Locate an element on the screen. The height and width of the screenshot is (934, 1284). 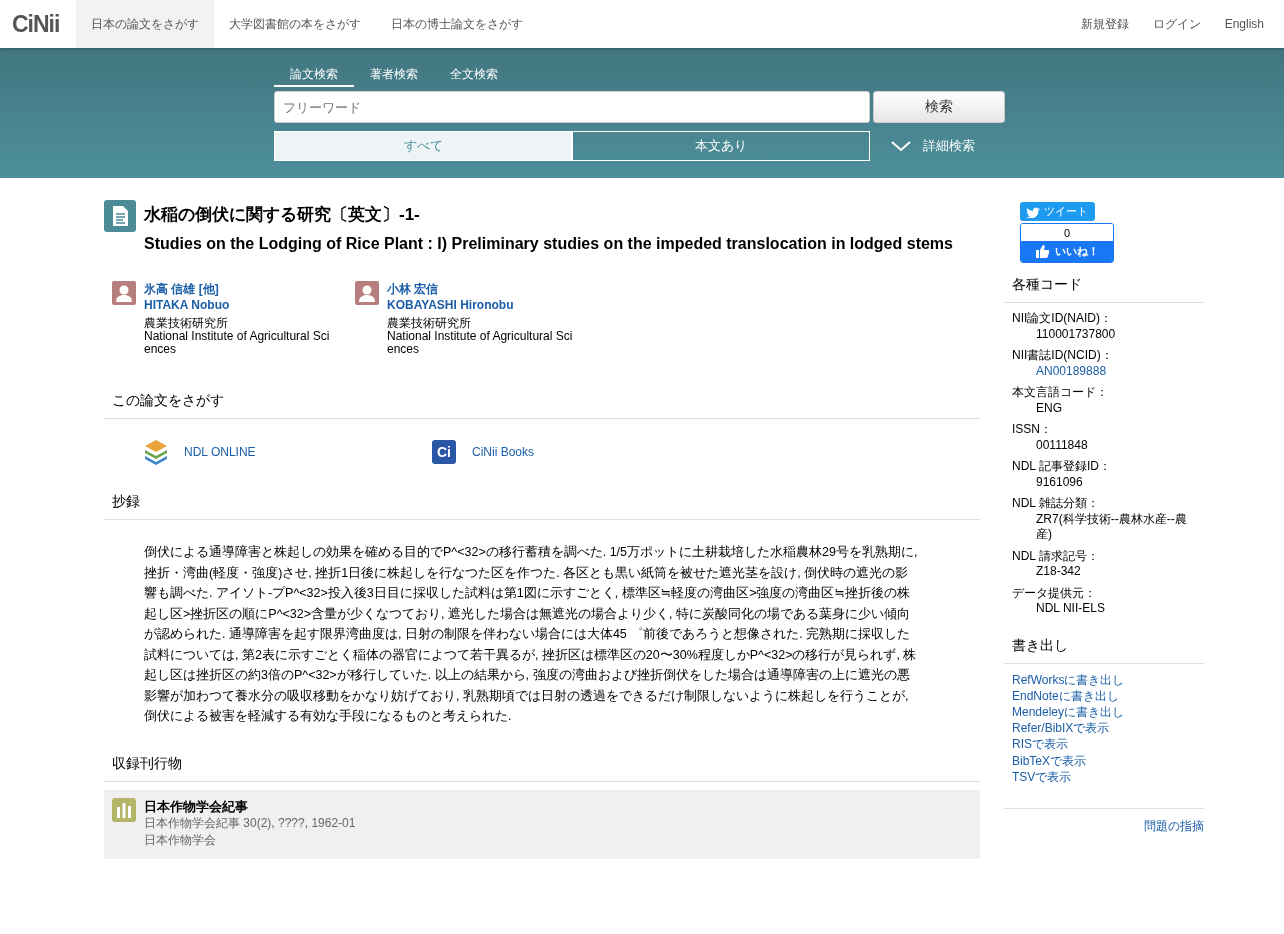
author-name-english: HITAKA Nobuo is located at coordinates (240, 305).